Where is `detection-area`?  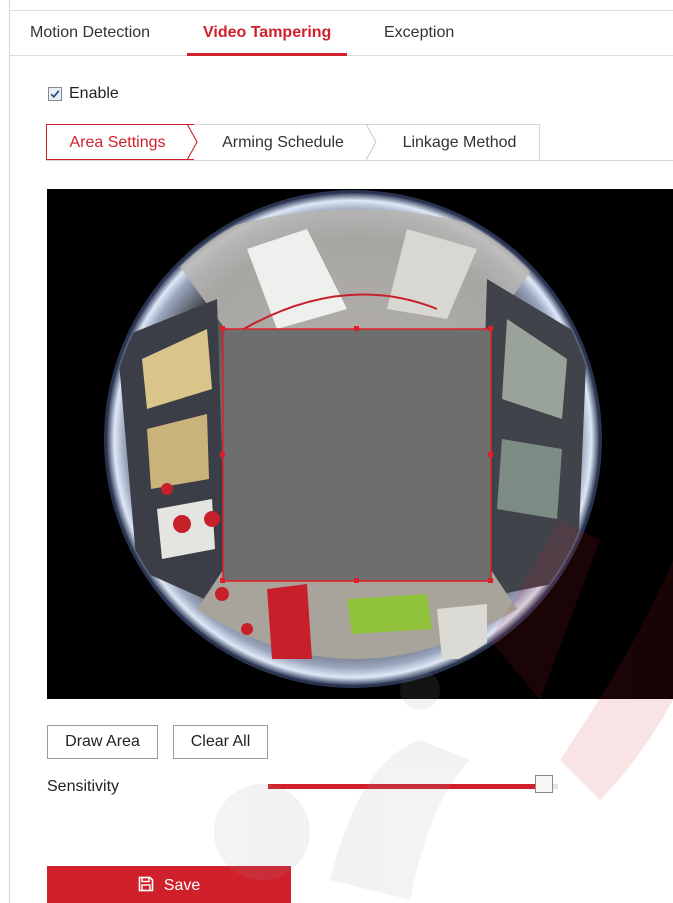
detection-area is located at coordinates (357, 455).